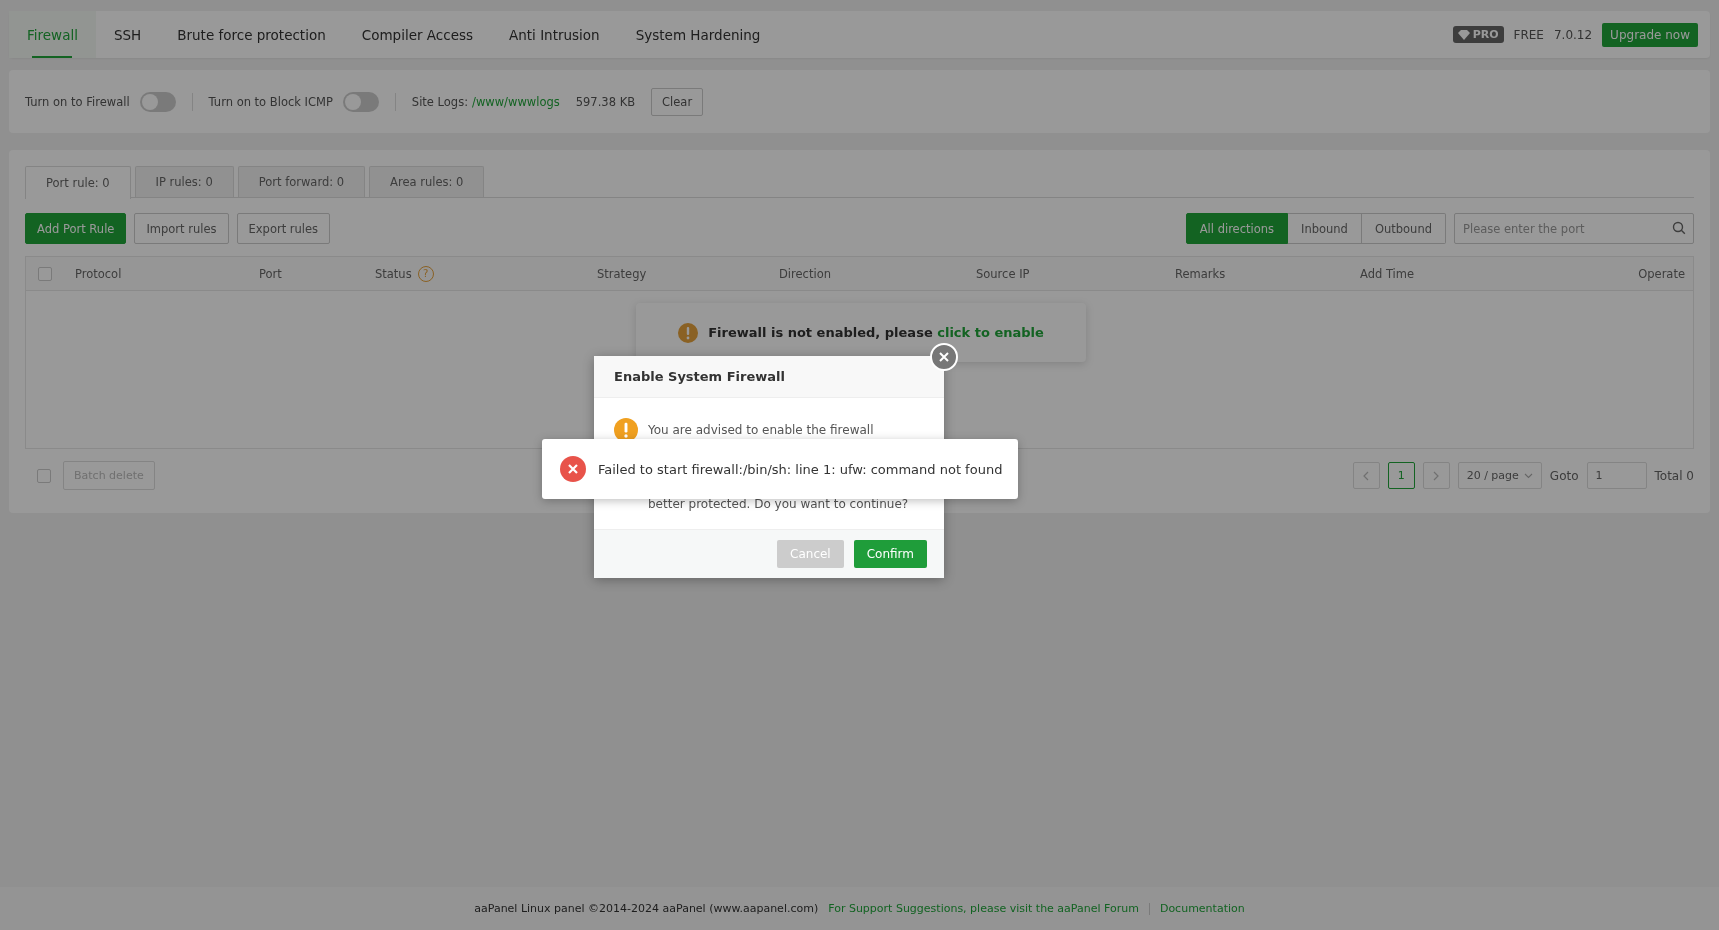  What do you see at coordinates (1662, 273) in the screenshot?
I see `column-header: Operate` at bounding box center [1662, 273].